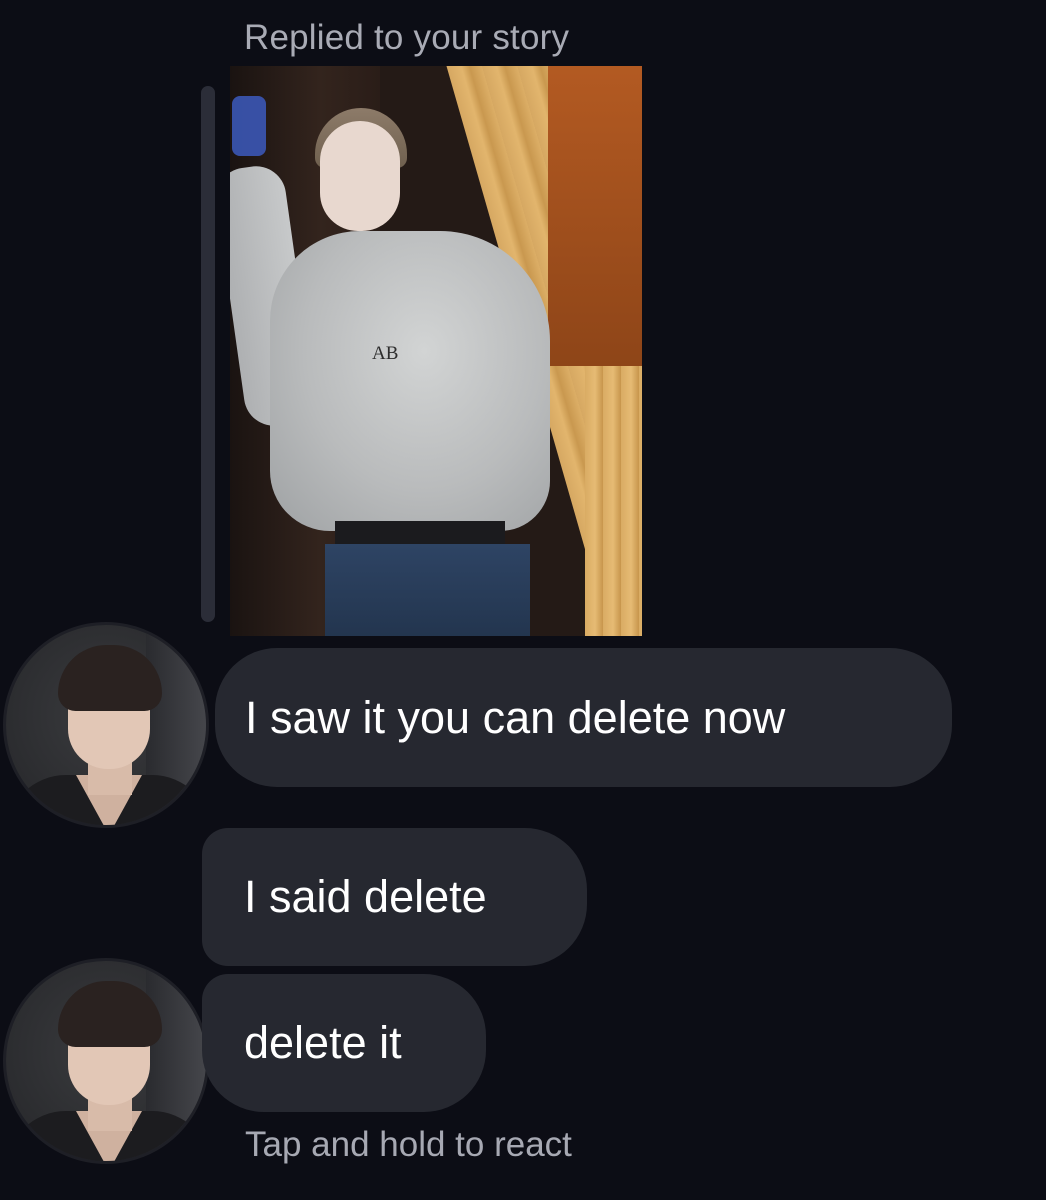 Image resolution: width=1046 pixels, height=1200 pixels. Describe the element at coordinates (394, 897) in the screenshot. I see `message-bubble: I said delete` at that location.